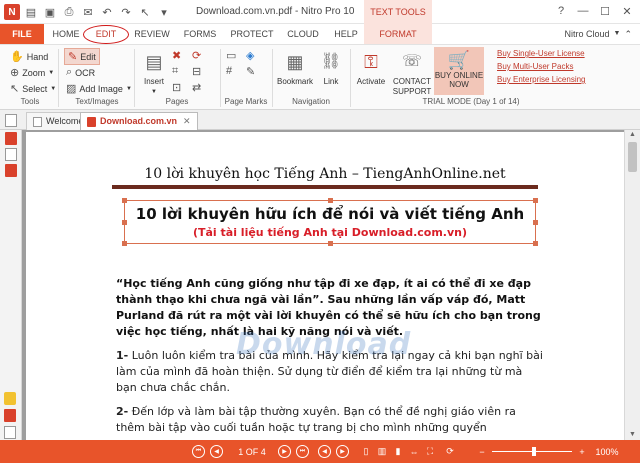 The image size is (640, 463). What do you see at coordinates (216, 451) in the screenshot?
I see `prev-page-icon: ◀` at bounding box center [216, 451].